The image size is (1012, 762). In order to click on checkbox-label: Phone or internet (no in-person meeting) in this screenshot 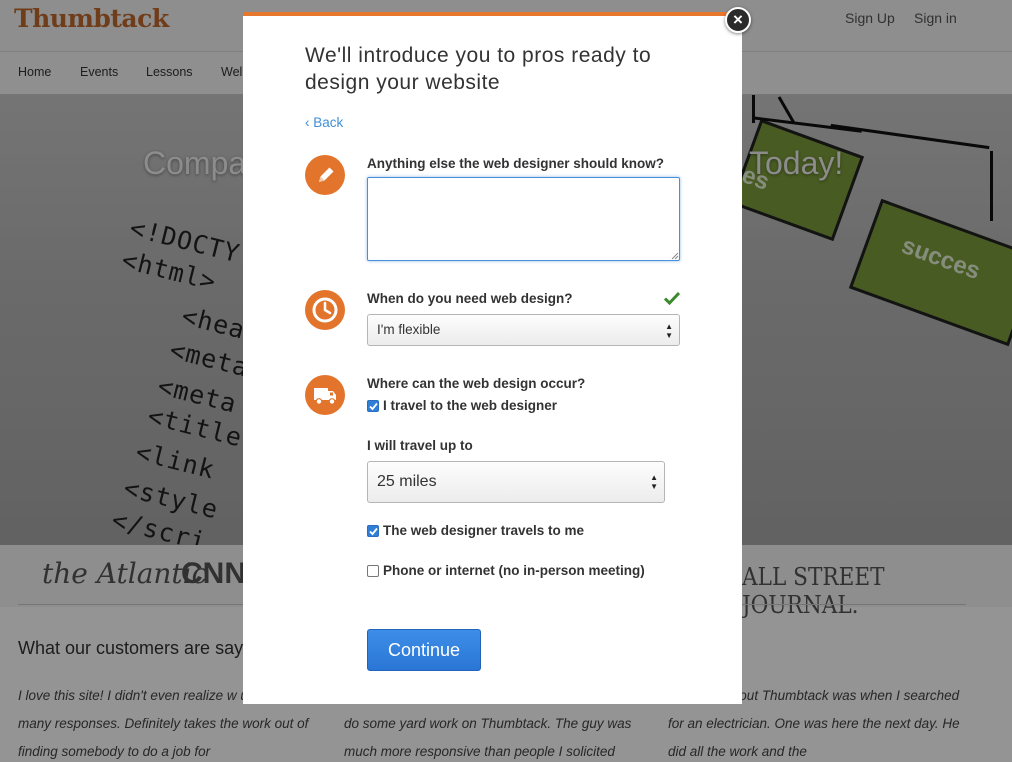, I will do `click(514, 570)`.